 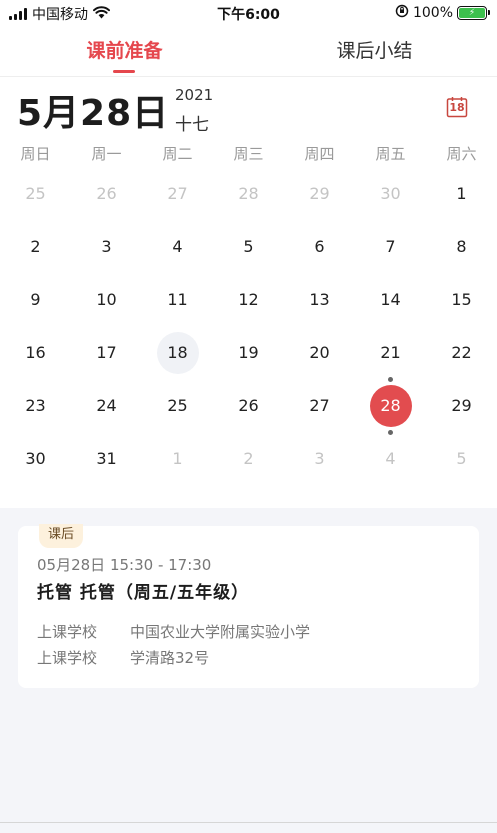 What do you see at coordinates (93, 113) in the screenshot?
I see `selected-date: 5月28日` at bounding box center [93, 113].